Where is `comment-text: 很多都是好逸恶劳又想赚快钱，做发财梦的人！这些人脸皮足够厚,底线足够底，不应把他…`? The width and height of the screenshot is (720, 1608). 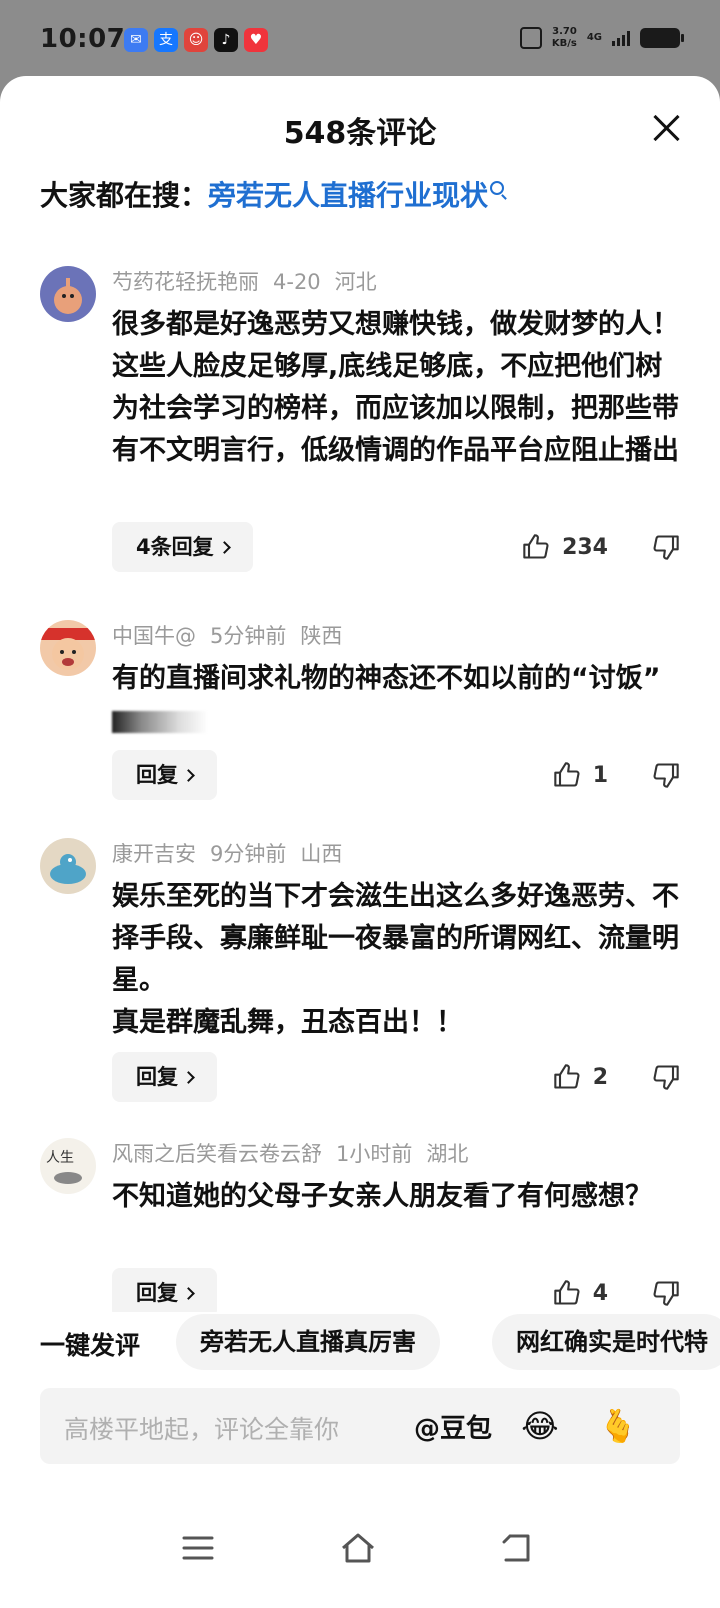 comment-text: 很多都是好逸恶劳又想赚快钱，做发财梦的人！这些人脸皮足够厚,底线足够底，不应把他… is located at coordinates (395, 387).